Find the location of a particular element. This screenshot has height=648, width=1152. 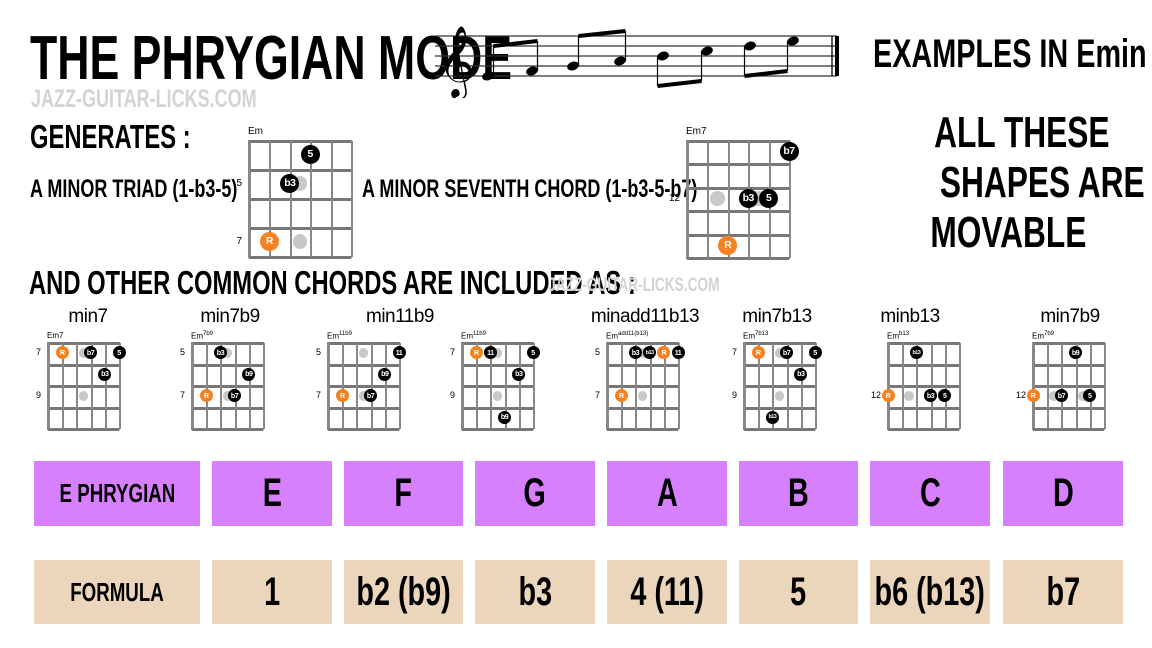

scale-note-cell-text: F is located at coordinates (403, 493).